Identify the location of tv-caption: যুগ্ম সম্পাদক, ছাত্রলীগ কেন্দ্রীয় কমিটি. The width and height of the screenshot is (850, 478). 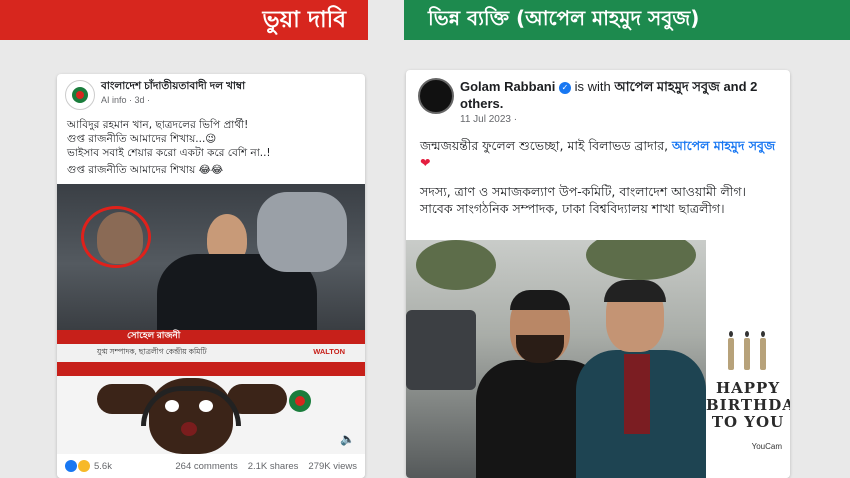
(152, 351).